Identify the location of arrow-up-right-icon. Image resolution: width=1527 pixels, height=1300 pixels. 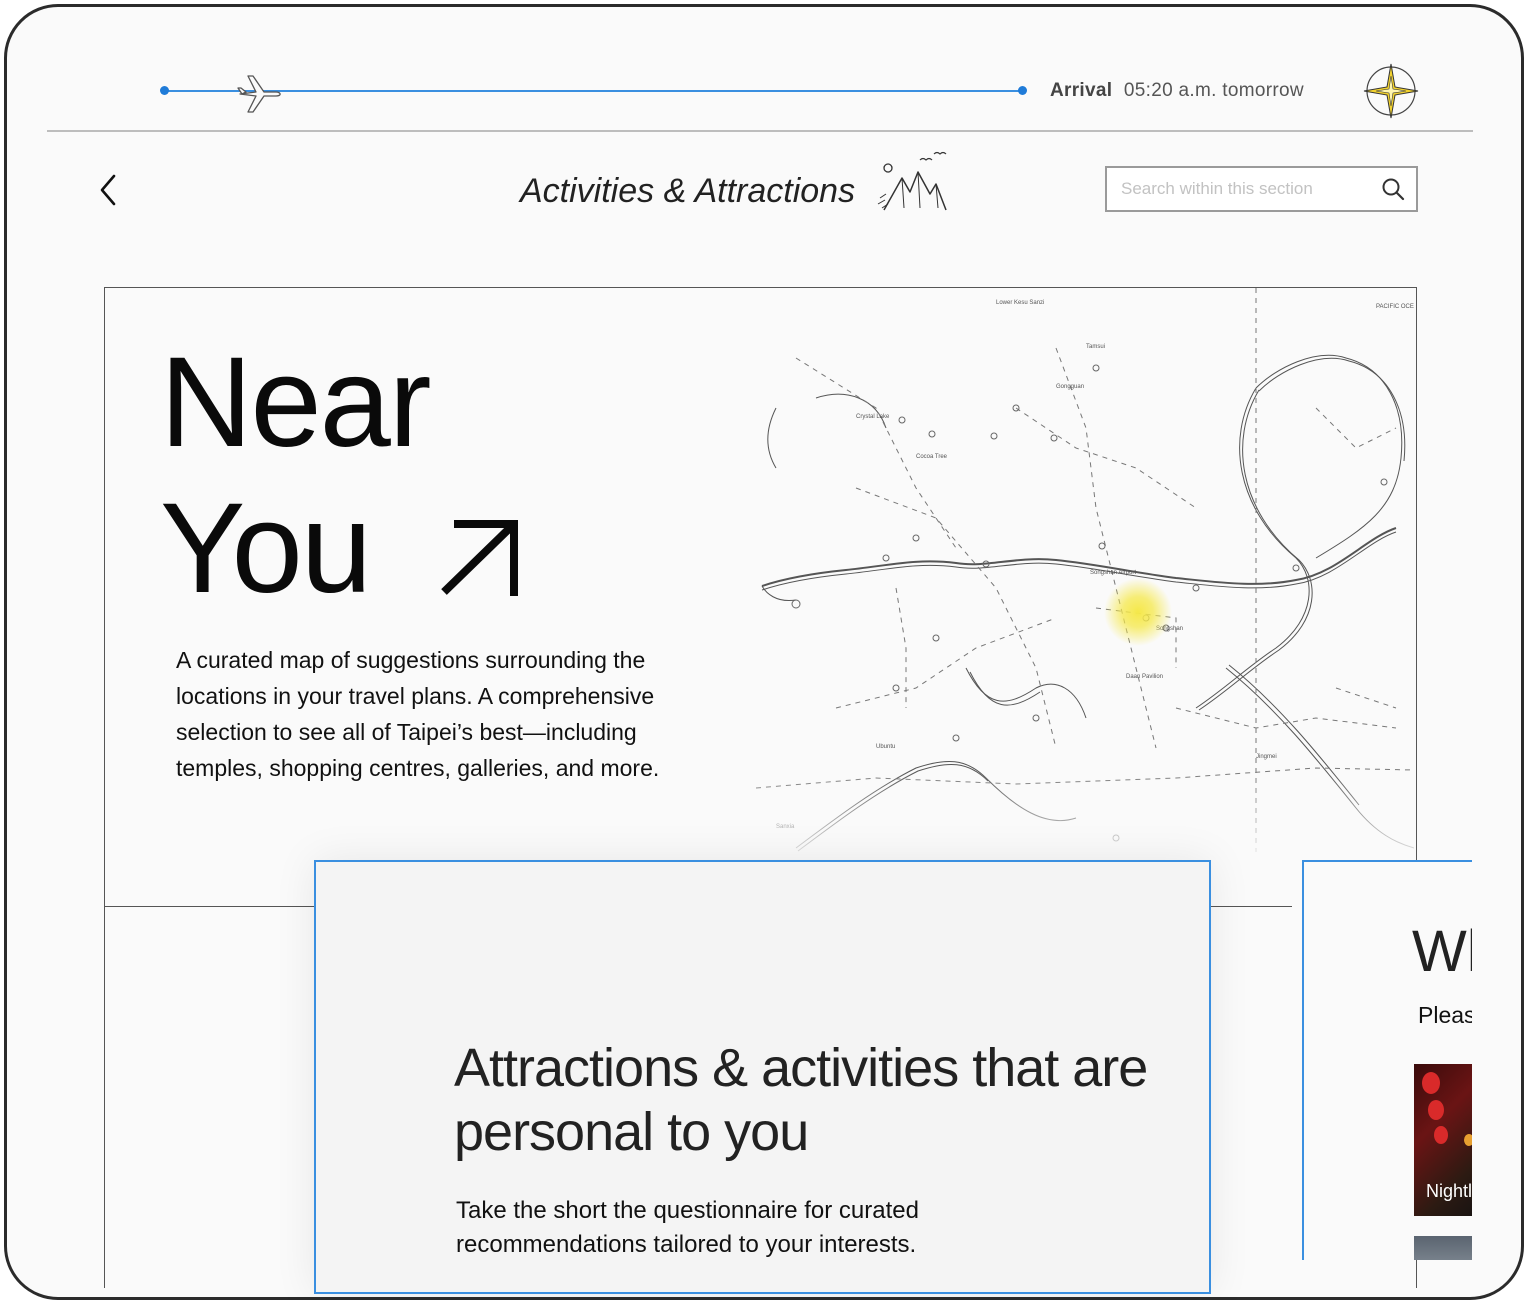
(475, 557).